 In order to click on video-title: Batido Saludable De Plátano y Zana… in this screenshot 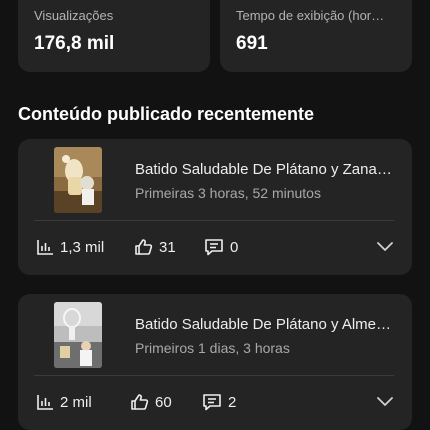, I will do `click(263, 169)`.